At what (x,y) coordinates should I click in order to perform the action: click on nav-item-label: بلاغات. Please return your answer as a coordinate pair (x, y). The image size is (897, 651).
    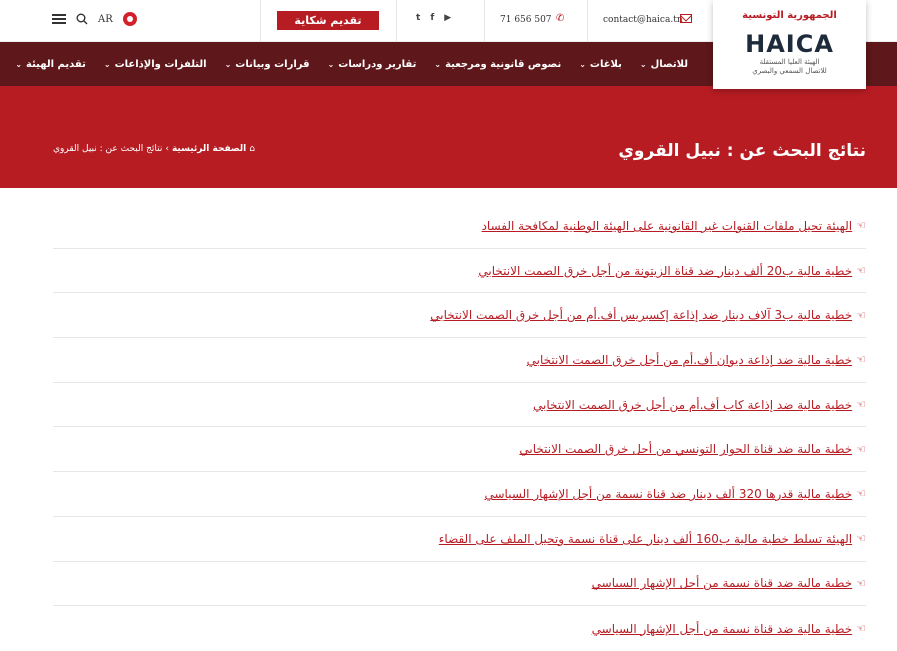
    Looking at the image, I should click on (605, 64).